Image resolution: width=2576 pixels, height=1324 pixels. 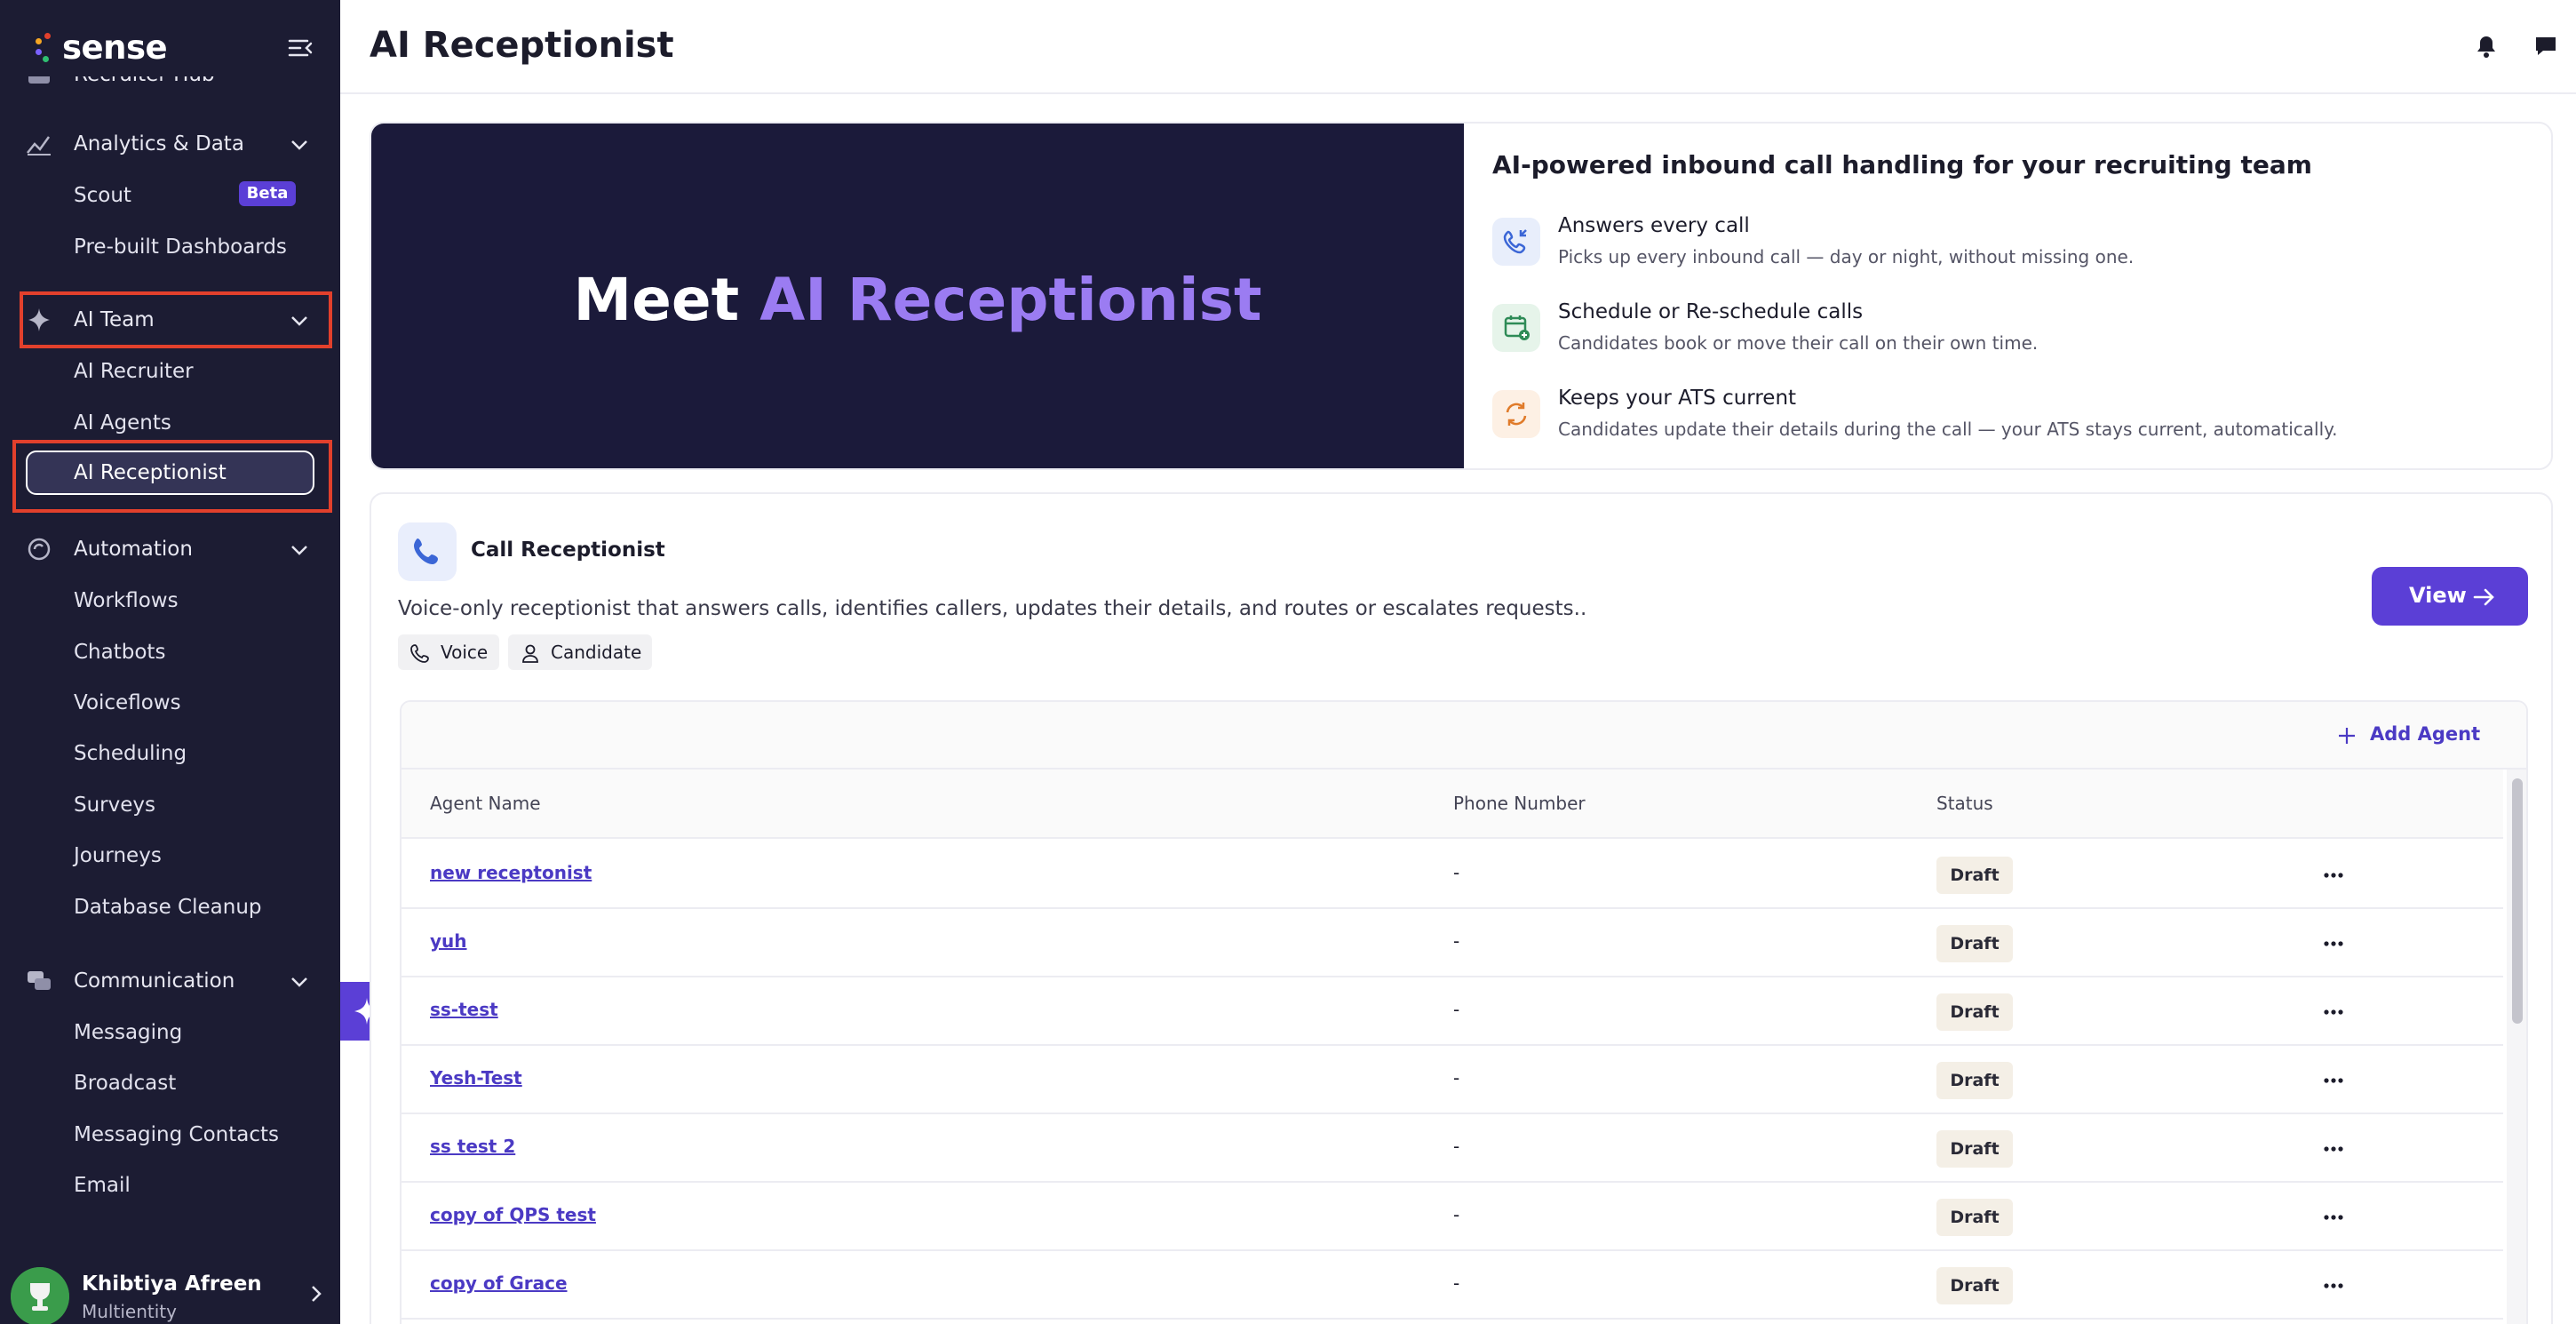 I want to click on sidebar-item-ai-agents: AI Agents, so click(x=122, y=423).